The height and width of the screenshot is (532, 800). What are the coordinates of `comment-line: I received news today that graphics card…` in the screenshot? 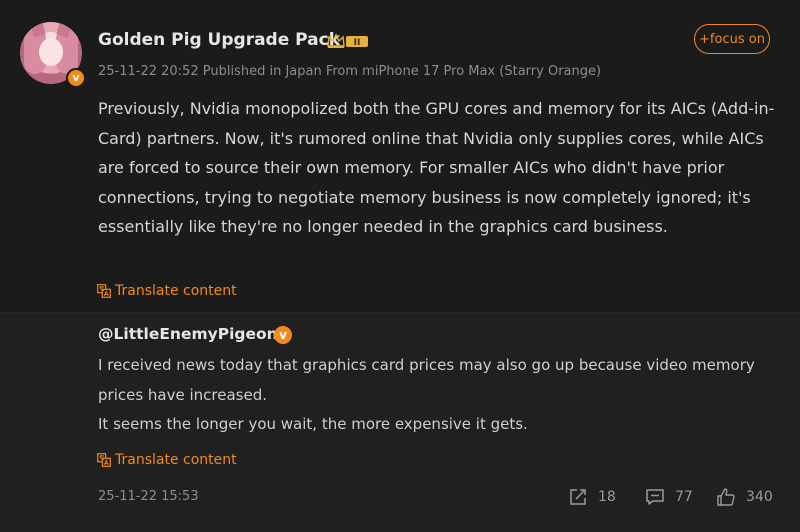 It's located at (426, 380).